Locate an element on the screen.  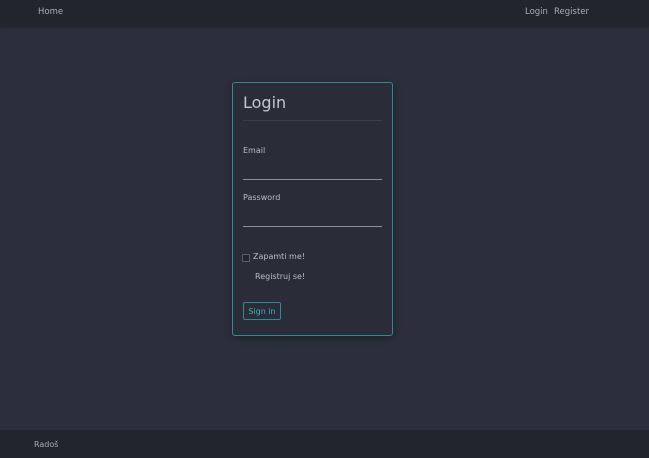
footer: Radoš is located at coordinates (324, 444).